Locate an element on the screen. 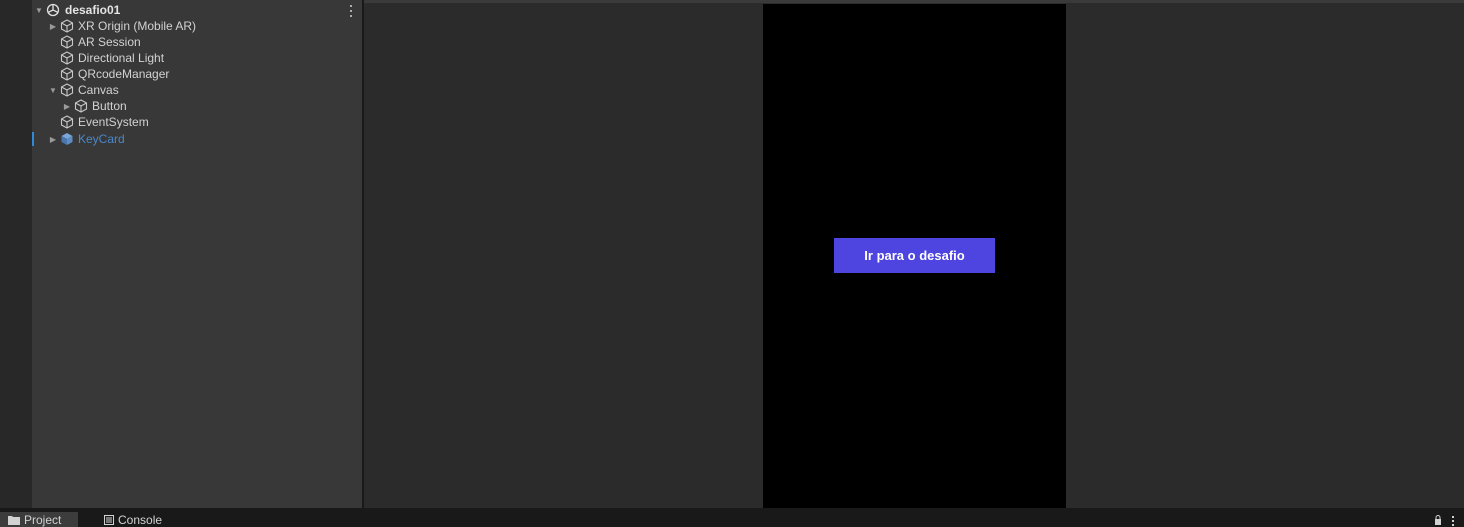  console-icon is located at coordinates (109, 519).